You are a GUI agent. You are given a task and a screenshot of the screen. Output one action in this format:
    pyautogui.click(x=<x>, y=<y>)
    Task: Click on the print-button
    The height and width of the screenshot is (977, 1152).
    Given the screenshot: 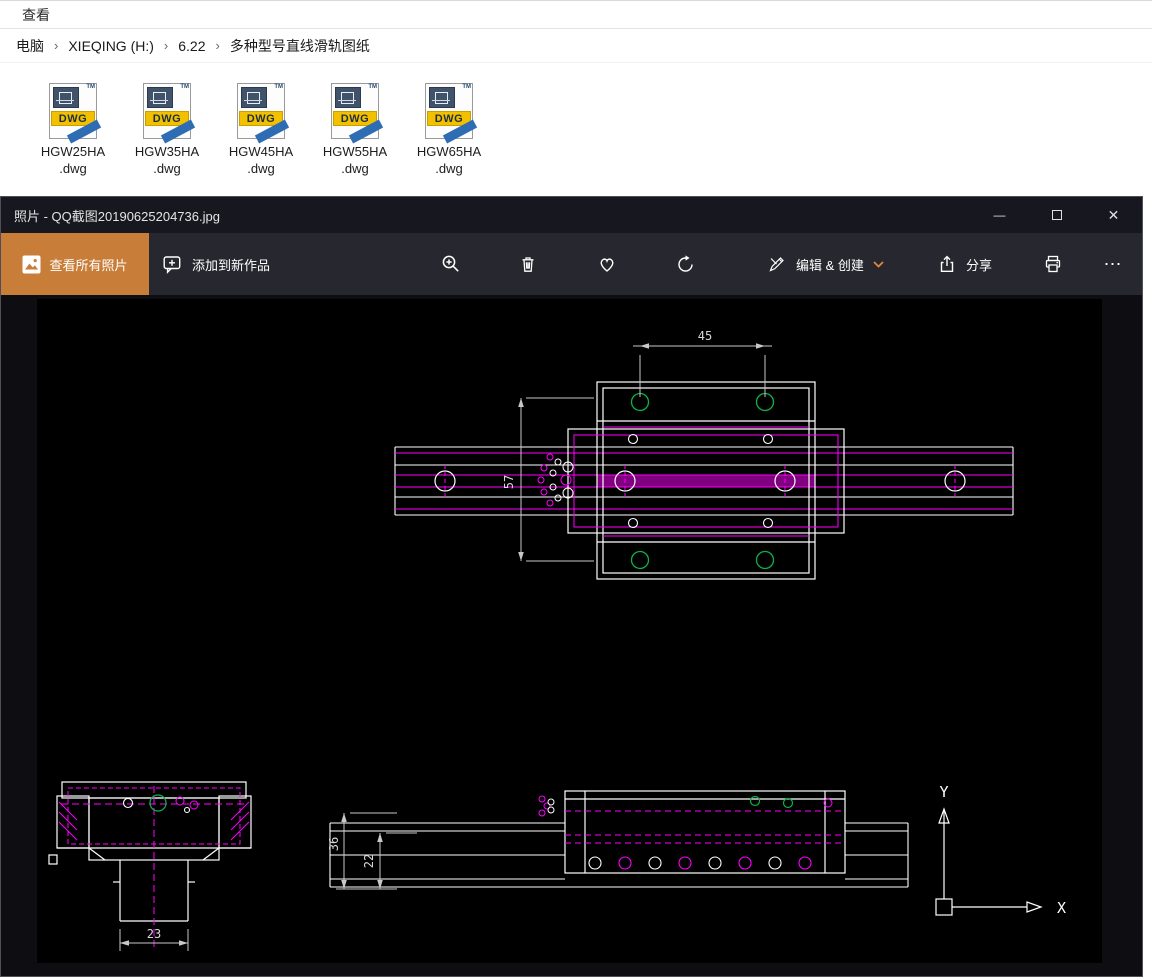 What is the action you would take?
    pyautogui.click(x=1053, y=264)
    